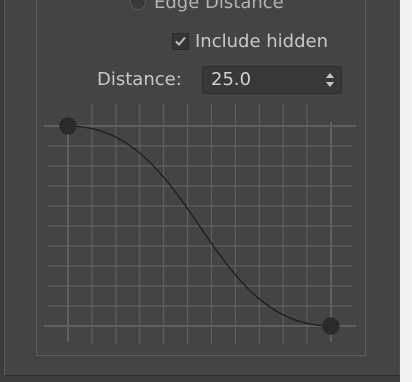 Image resolution: width=412 pixels, height=382 pixels. I want to click on edge-distance-label: Edge Distance, so click(219, 6).